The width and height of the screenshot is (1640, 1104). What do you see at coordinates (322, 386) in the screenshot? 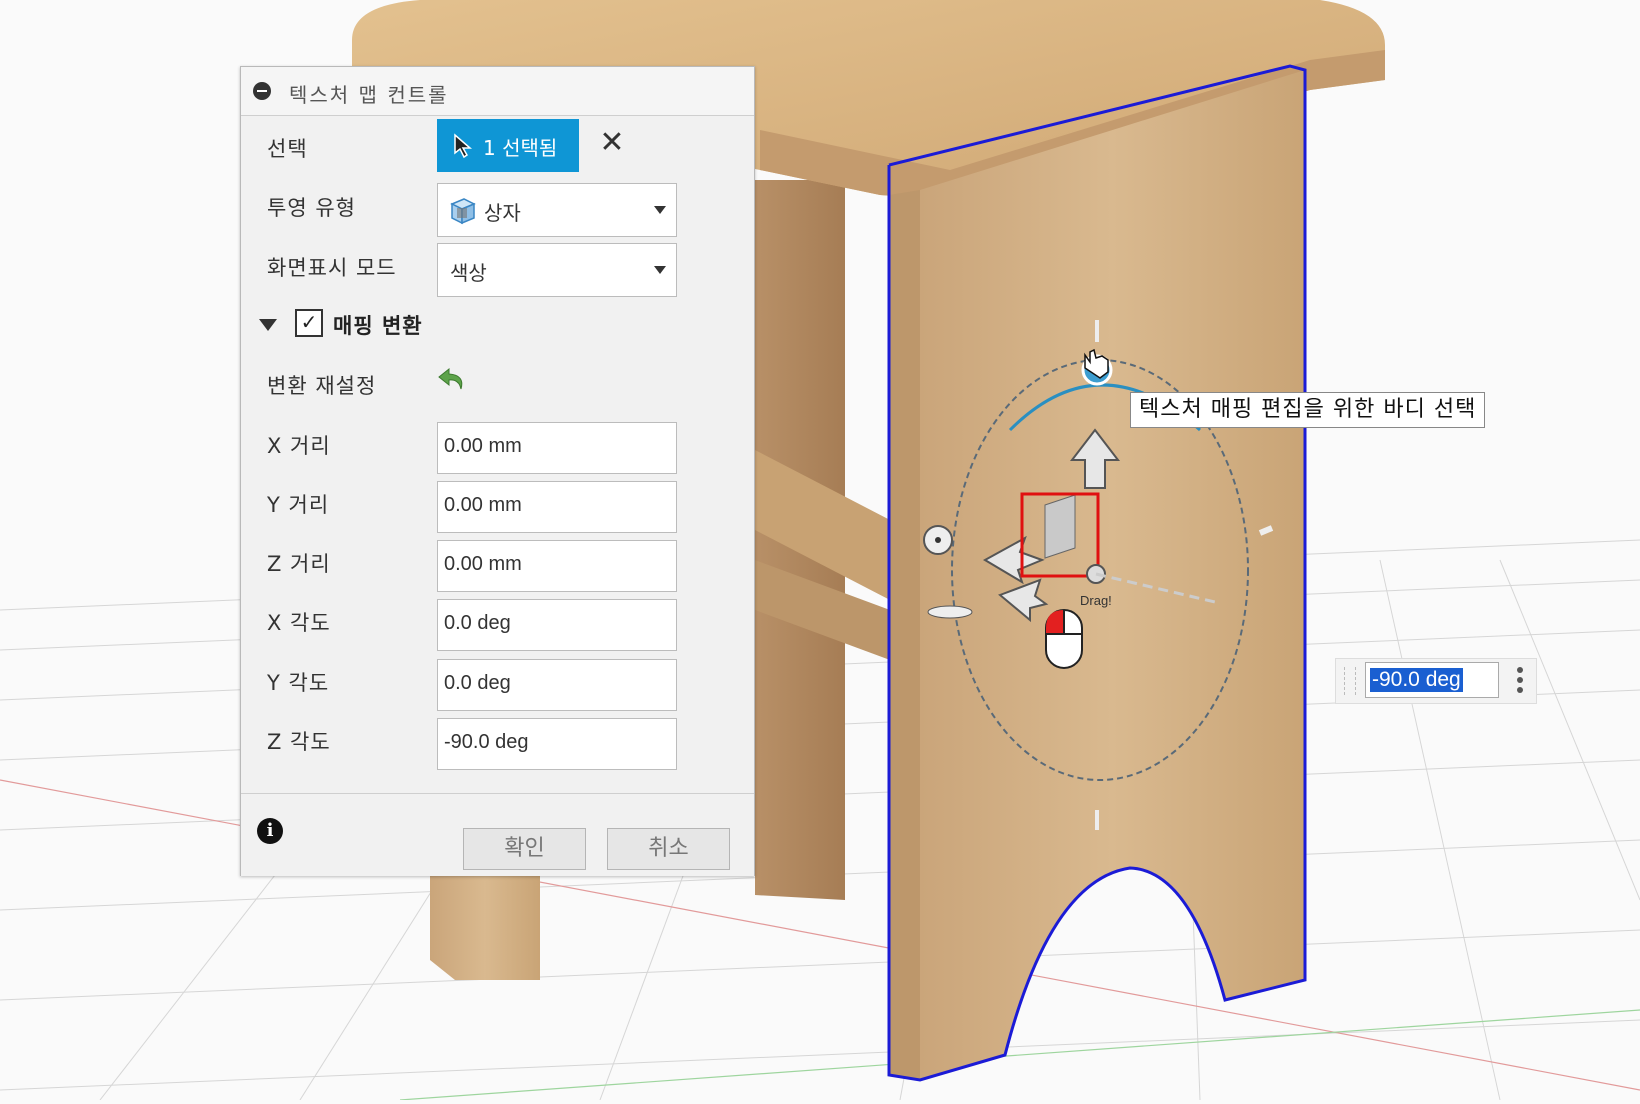
I see `reset-label: 변환 재설정` at bounding box center [322, 386].